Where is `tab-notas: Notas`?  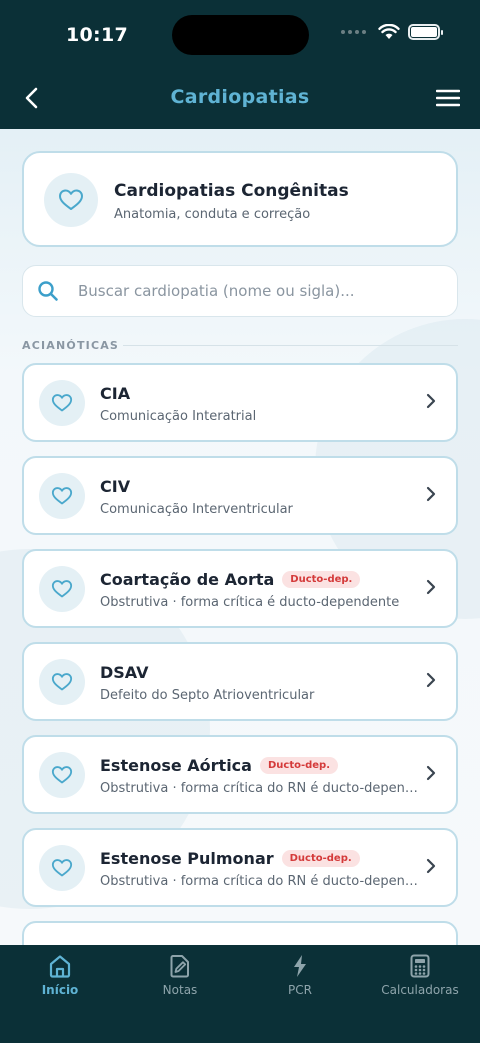 tab-notas: Notas is located at coordinates (180, 983).